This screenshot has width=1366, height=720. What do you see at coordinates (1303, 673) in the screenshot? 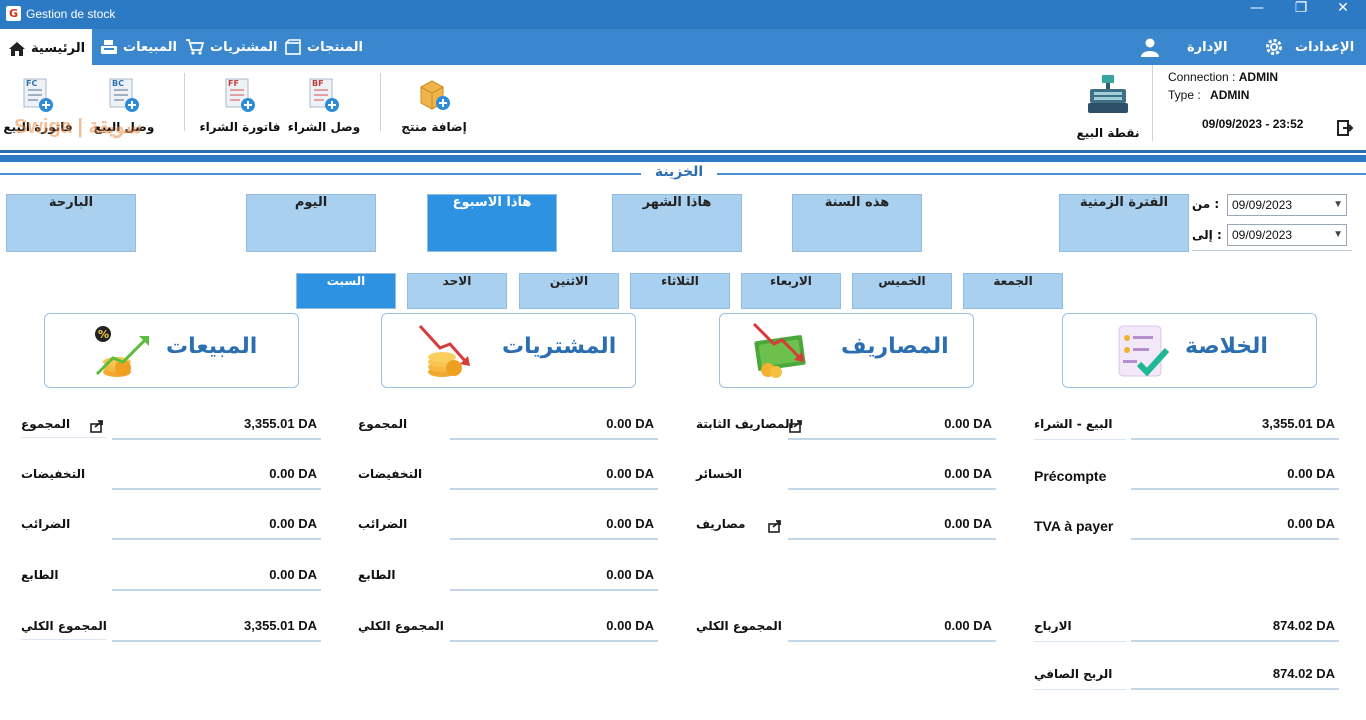
I see `net-profit-value: 874.02 DA` at bounding box center [1303, 673].